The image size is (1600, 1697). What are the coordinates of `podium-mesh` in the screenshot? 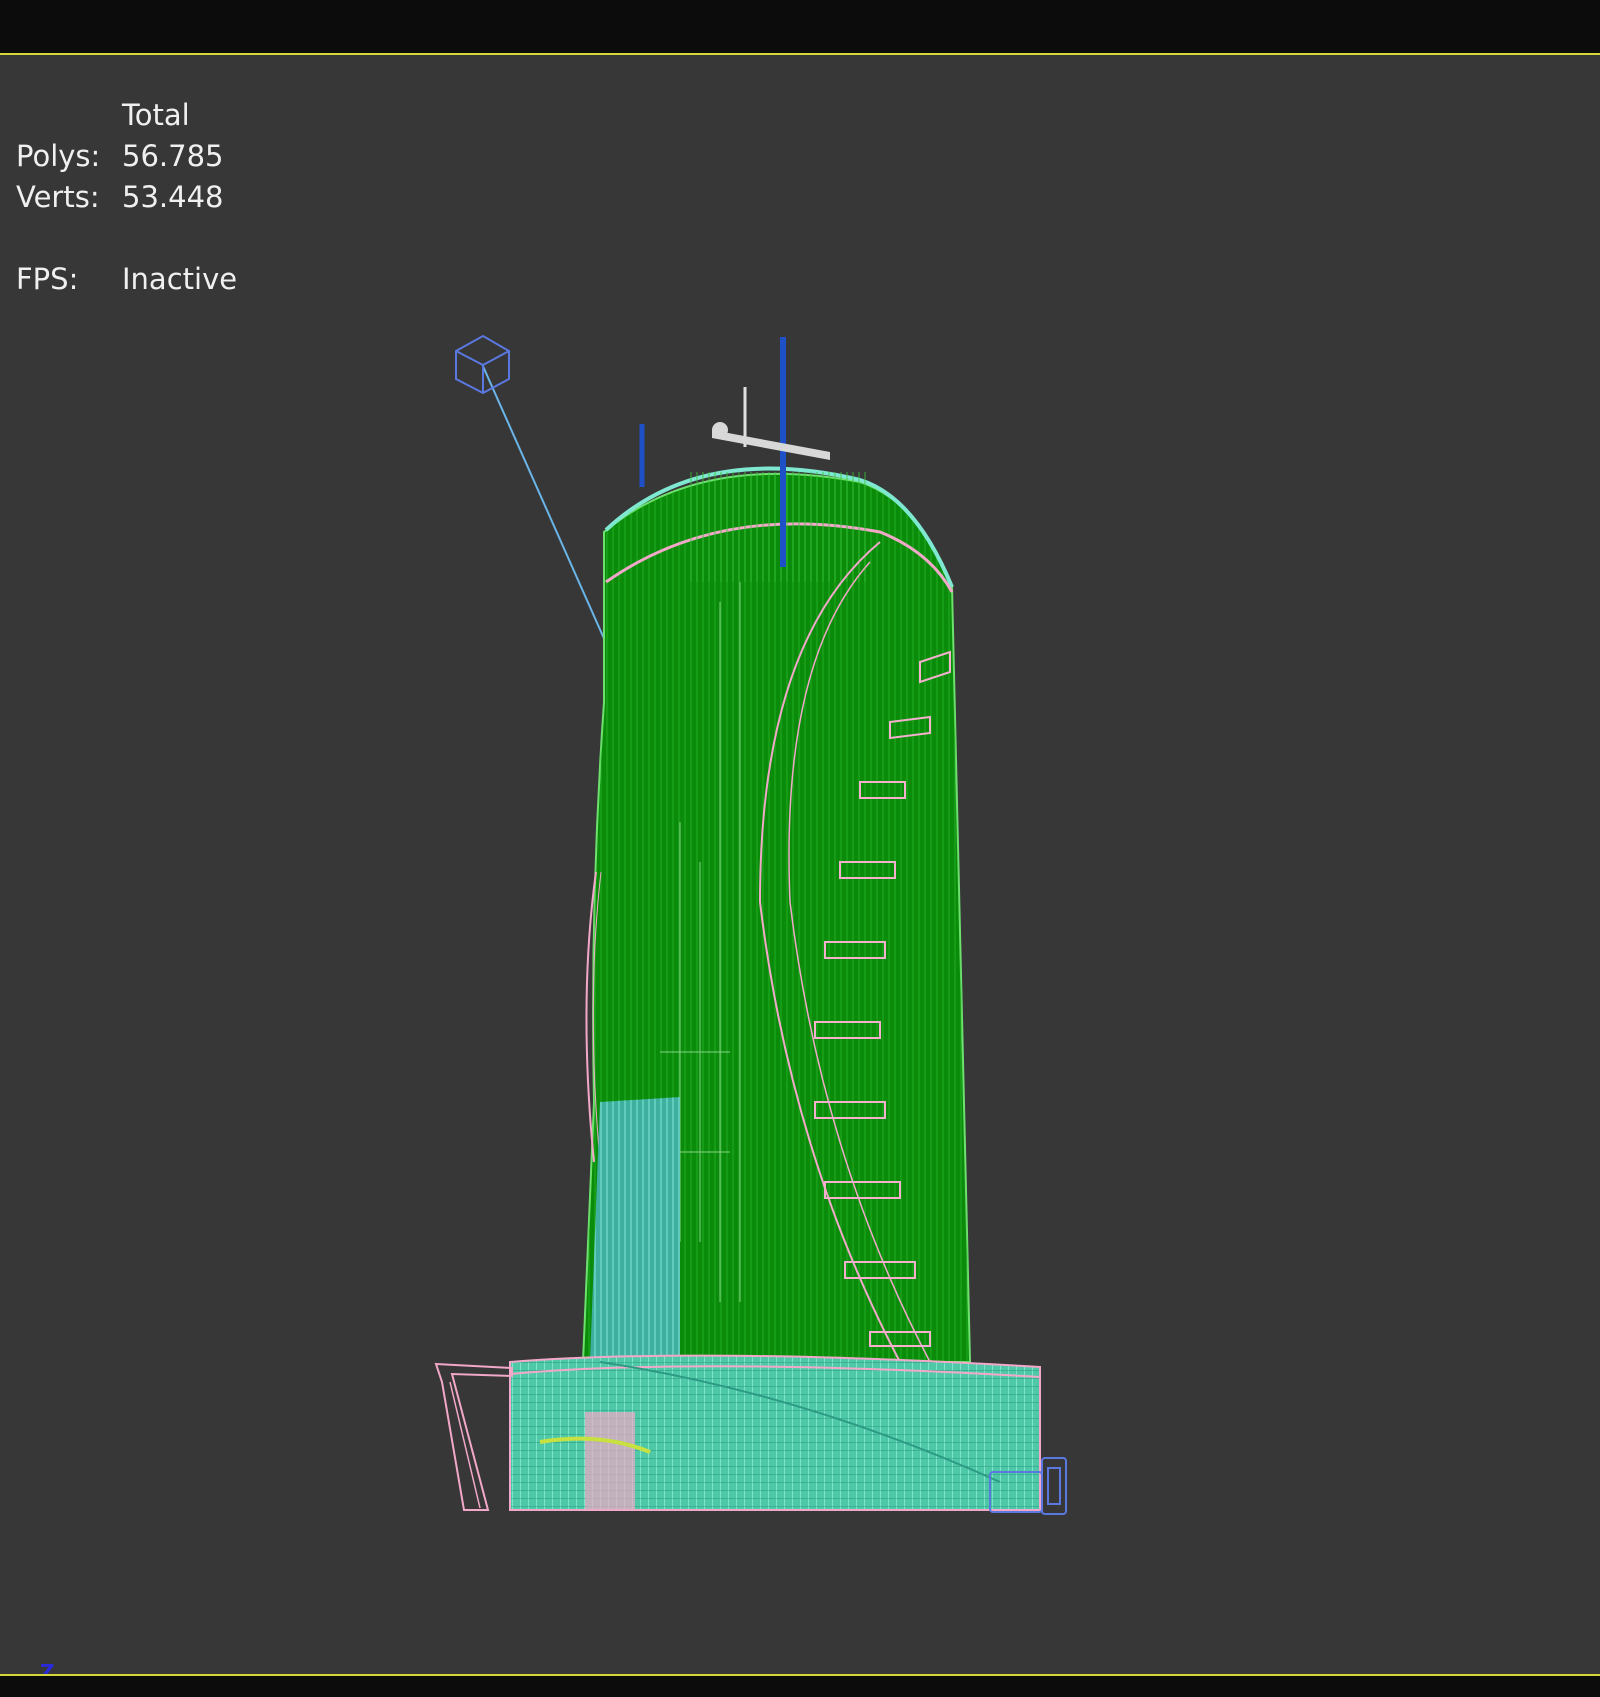 It's located at (737, 1432).